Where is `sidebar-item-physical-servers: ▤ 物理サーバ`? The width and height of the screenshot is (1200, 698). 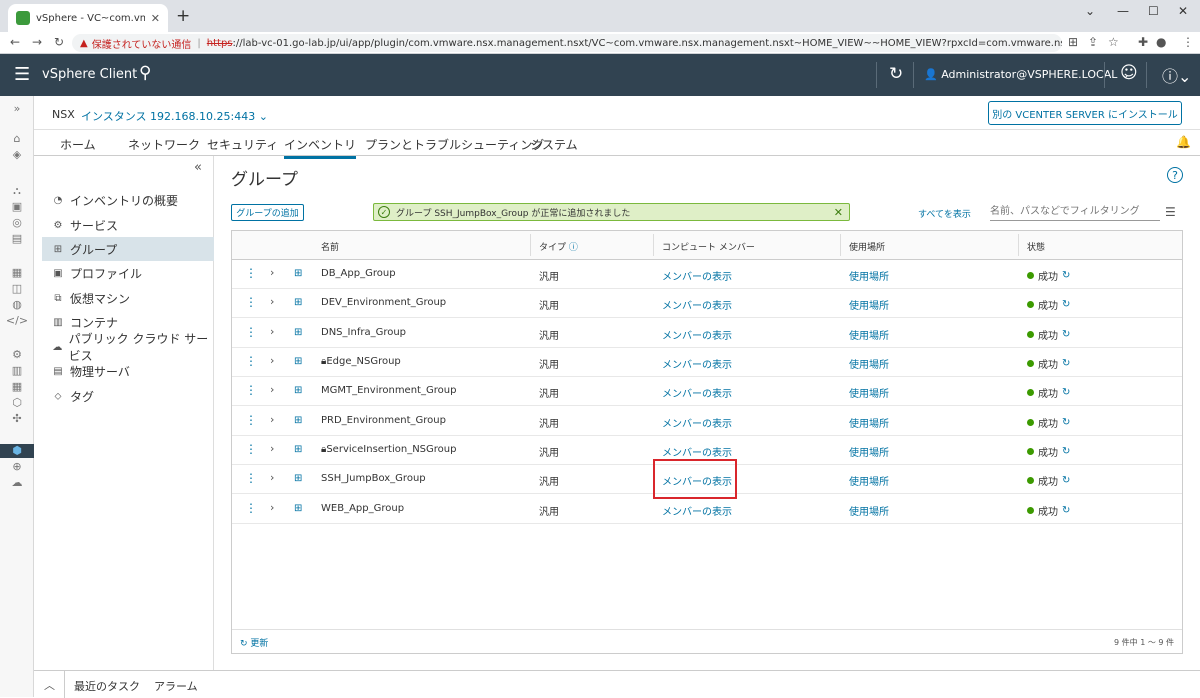
sidebar-item-physical-servers: ▤ 物理サーバ is located at coordinates (128, 371).